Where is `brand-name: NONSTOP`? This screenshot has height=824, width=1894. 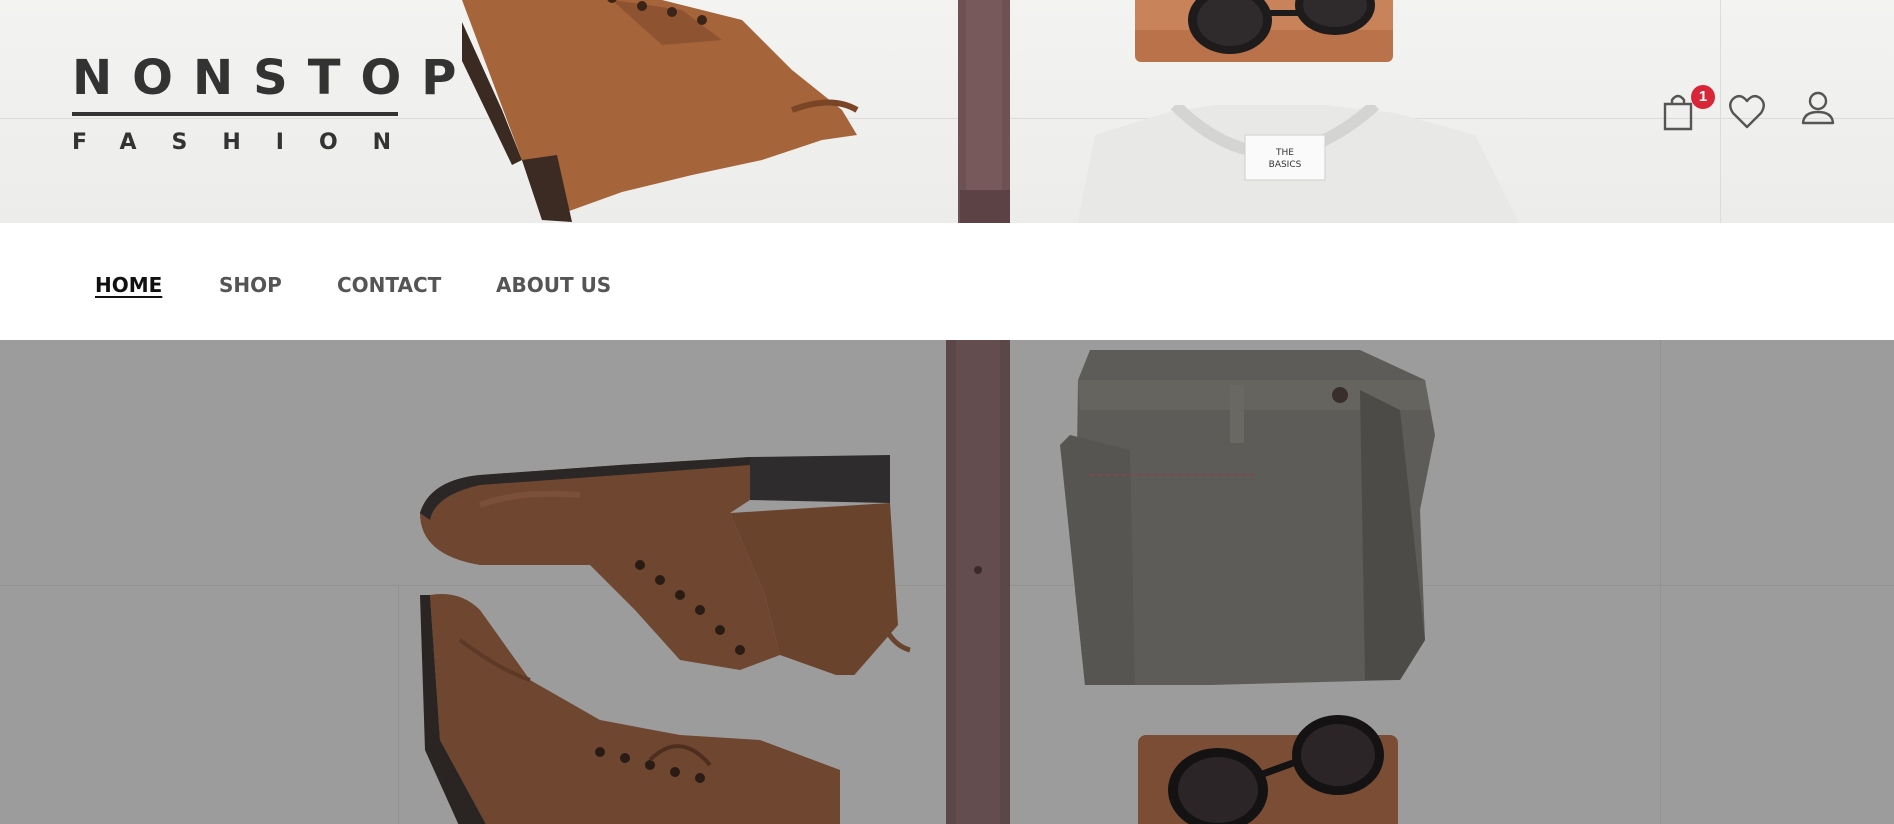
brand-name: NONSTOP is located at coordinates (274, 78).